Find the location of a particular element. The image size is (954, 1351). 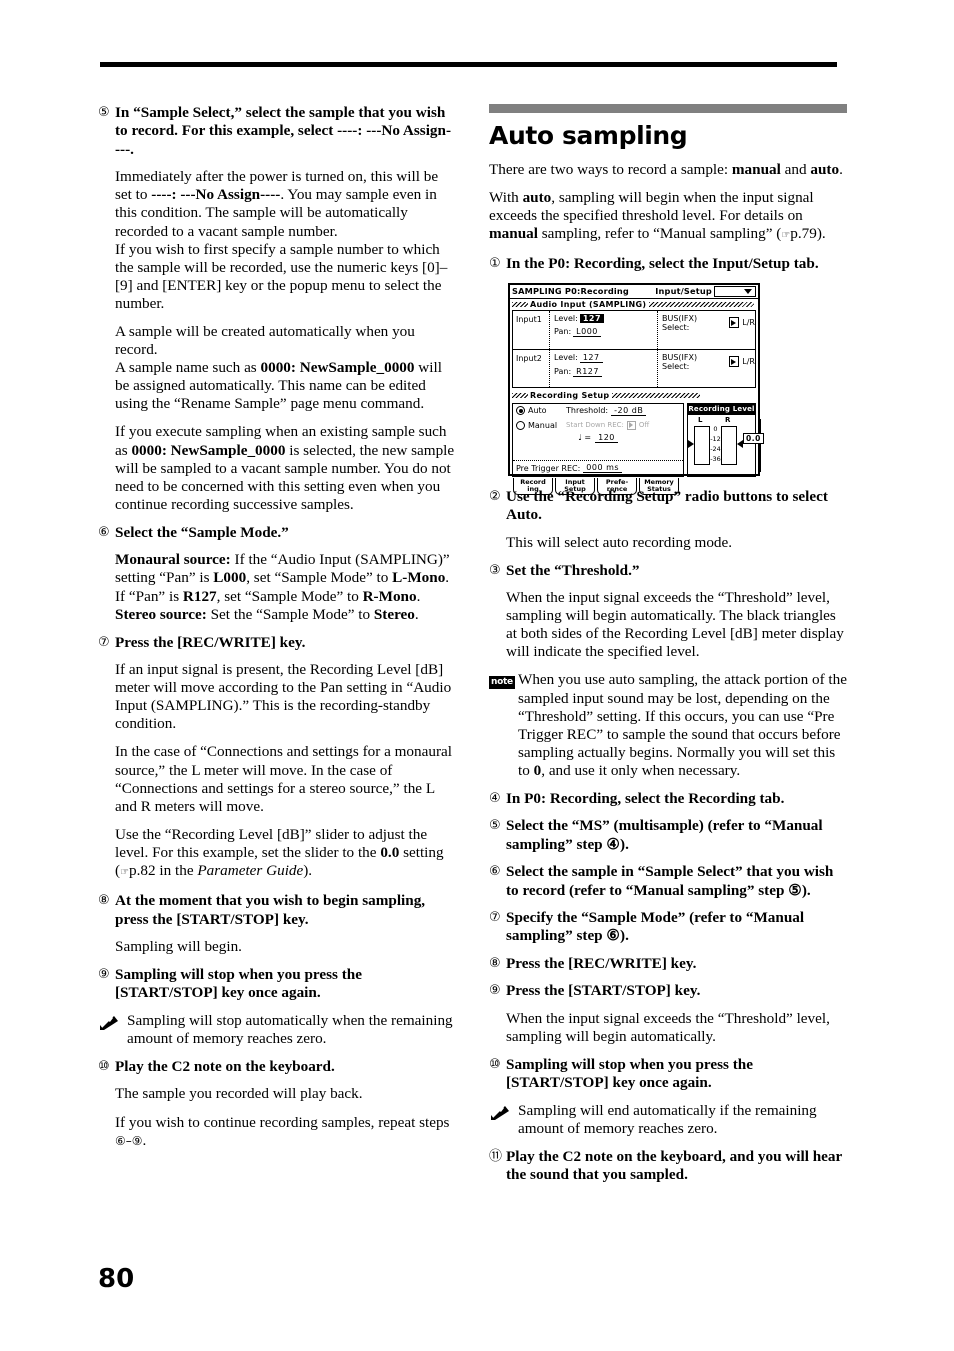

step-number: ⑥ is located at coordinates (495, 872).